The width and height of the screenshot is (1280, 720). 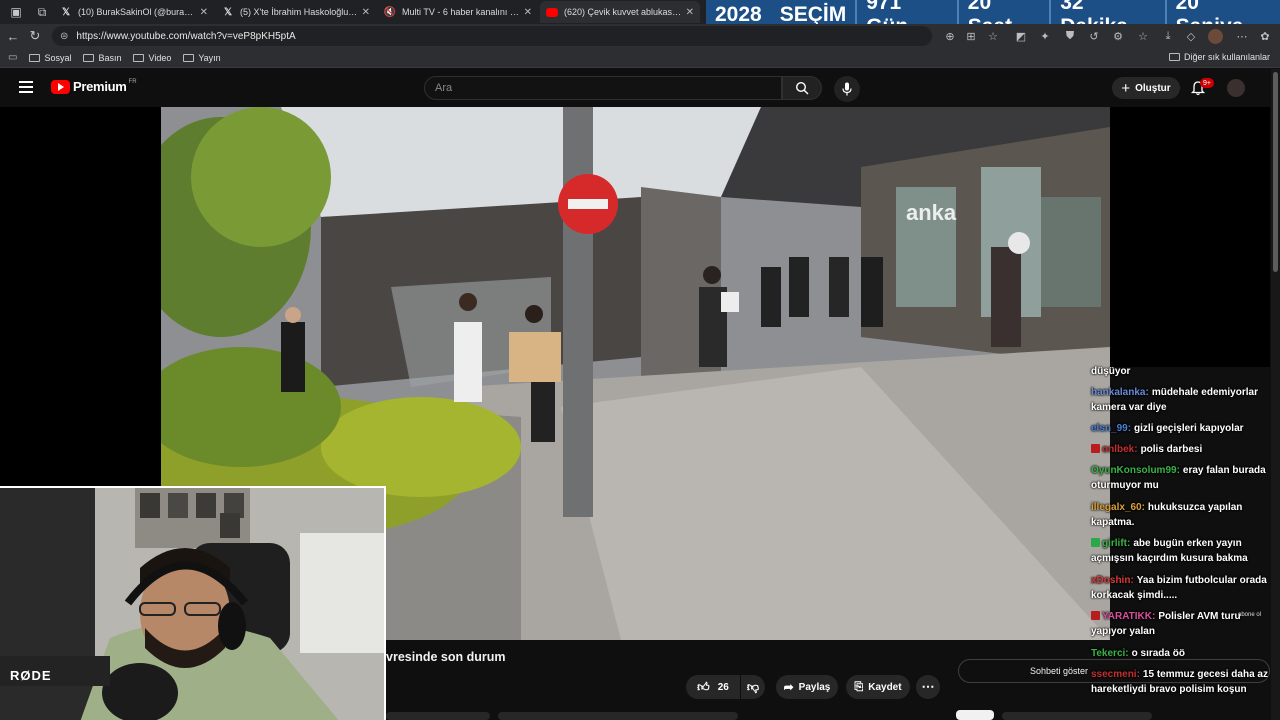 What do you see at coordinates (1110, 653) in the screenshot?
I see `chat-username: Tekerci:` at bounding box center [1110, 653].